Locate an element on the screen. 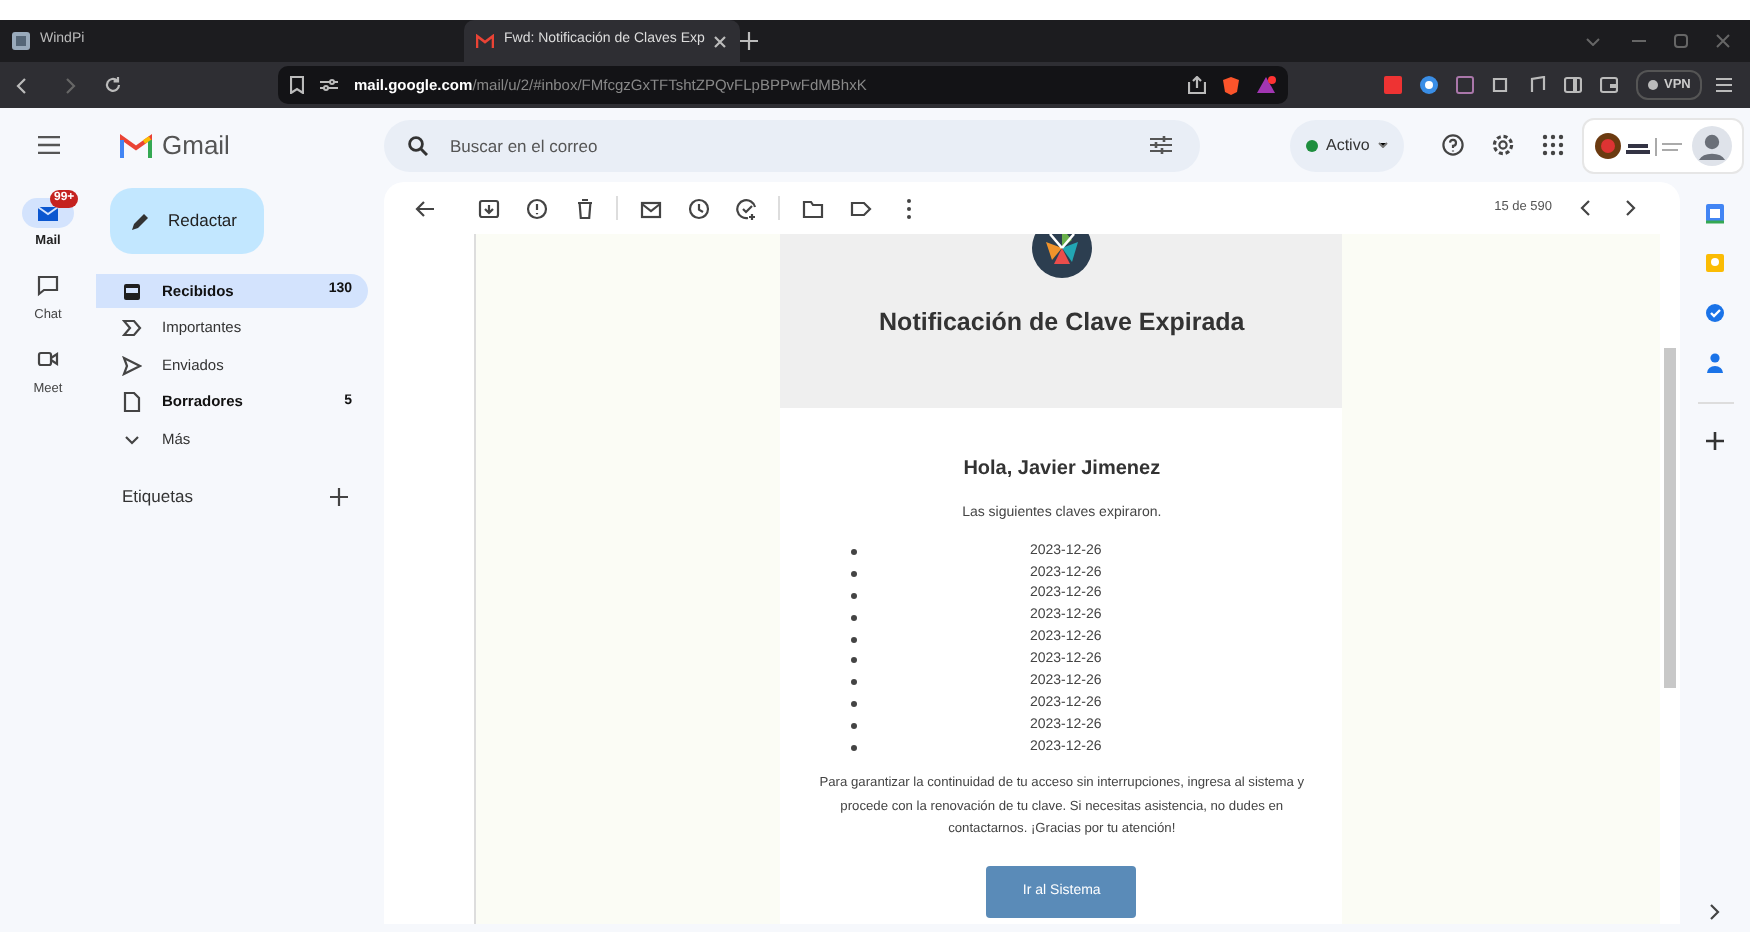  status-dot-icon is located at coordinates (1312, 145).